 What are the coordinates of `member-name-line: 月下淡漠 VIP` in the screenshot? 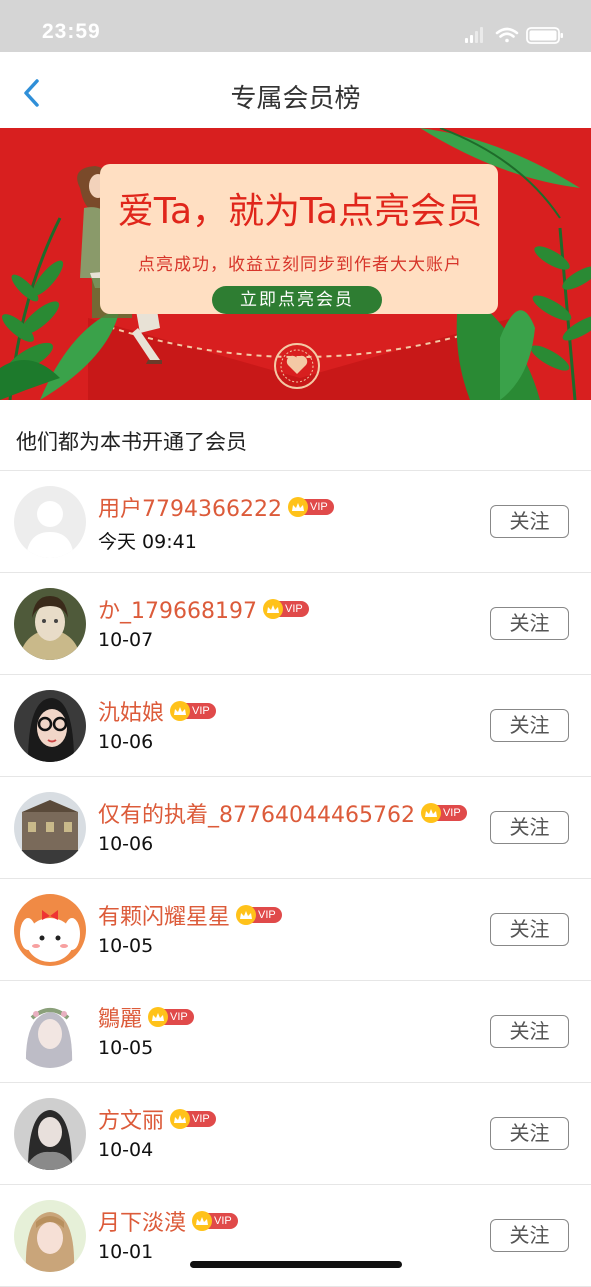 It's located at (168, 1221).